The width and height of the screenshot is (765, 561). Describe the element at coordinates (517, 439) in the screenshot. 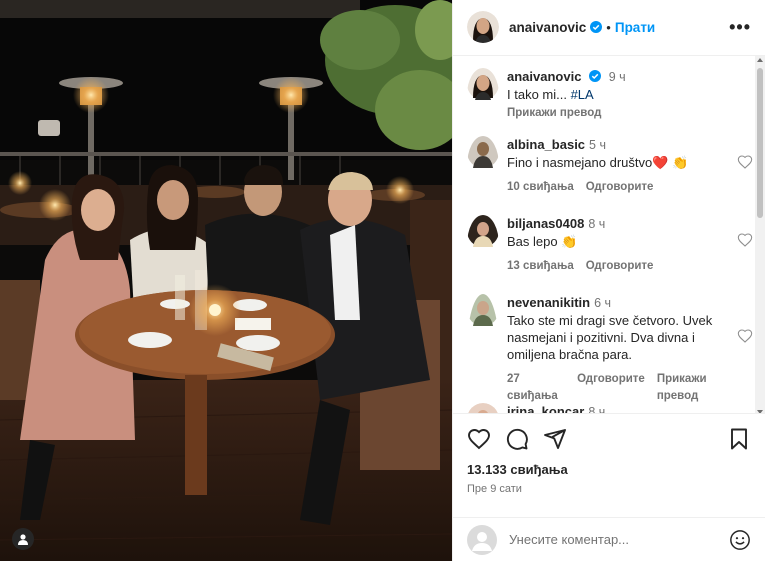

I see `comment-bubble-icon` at that location.